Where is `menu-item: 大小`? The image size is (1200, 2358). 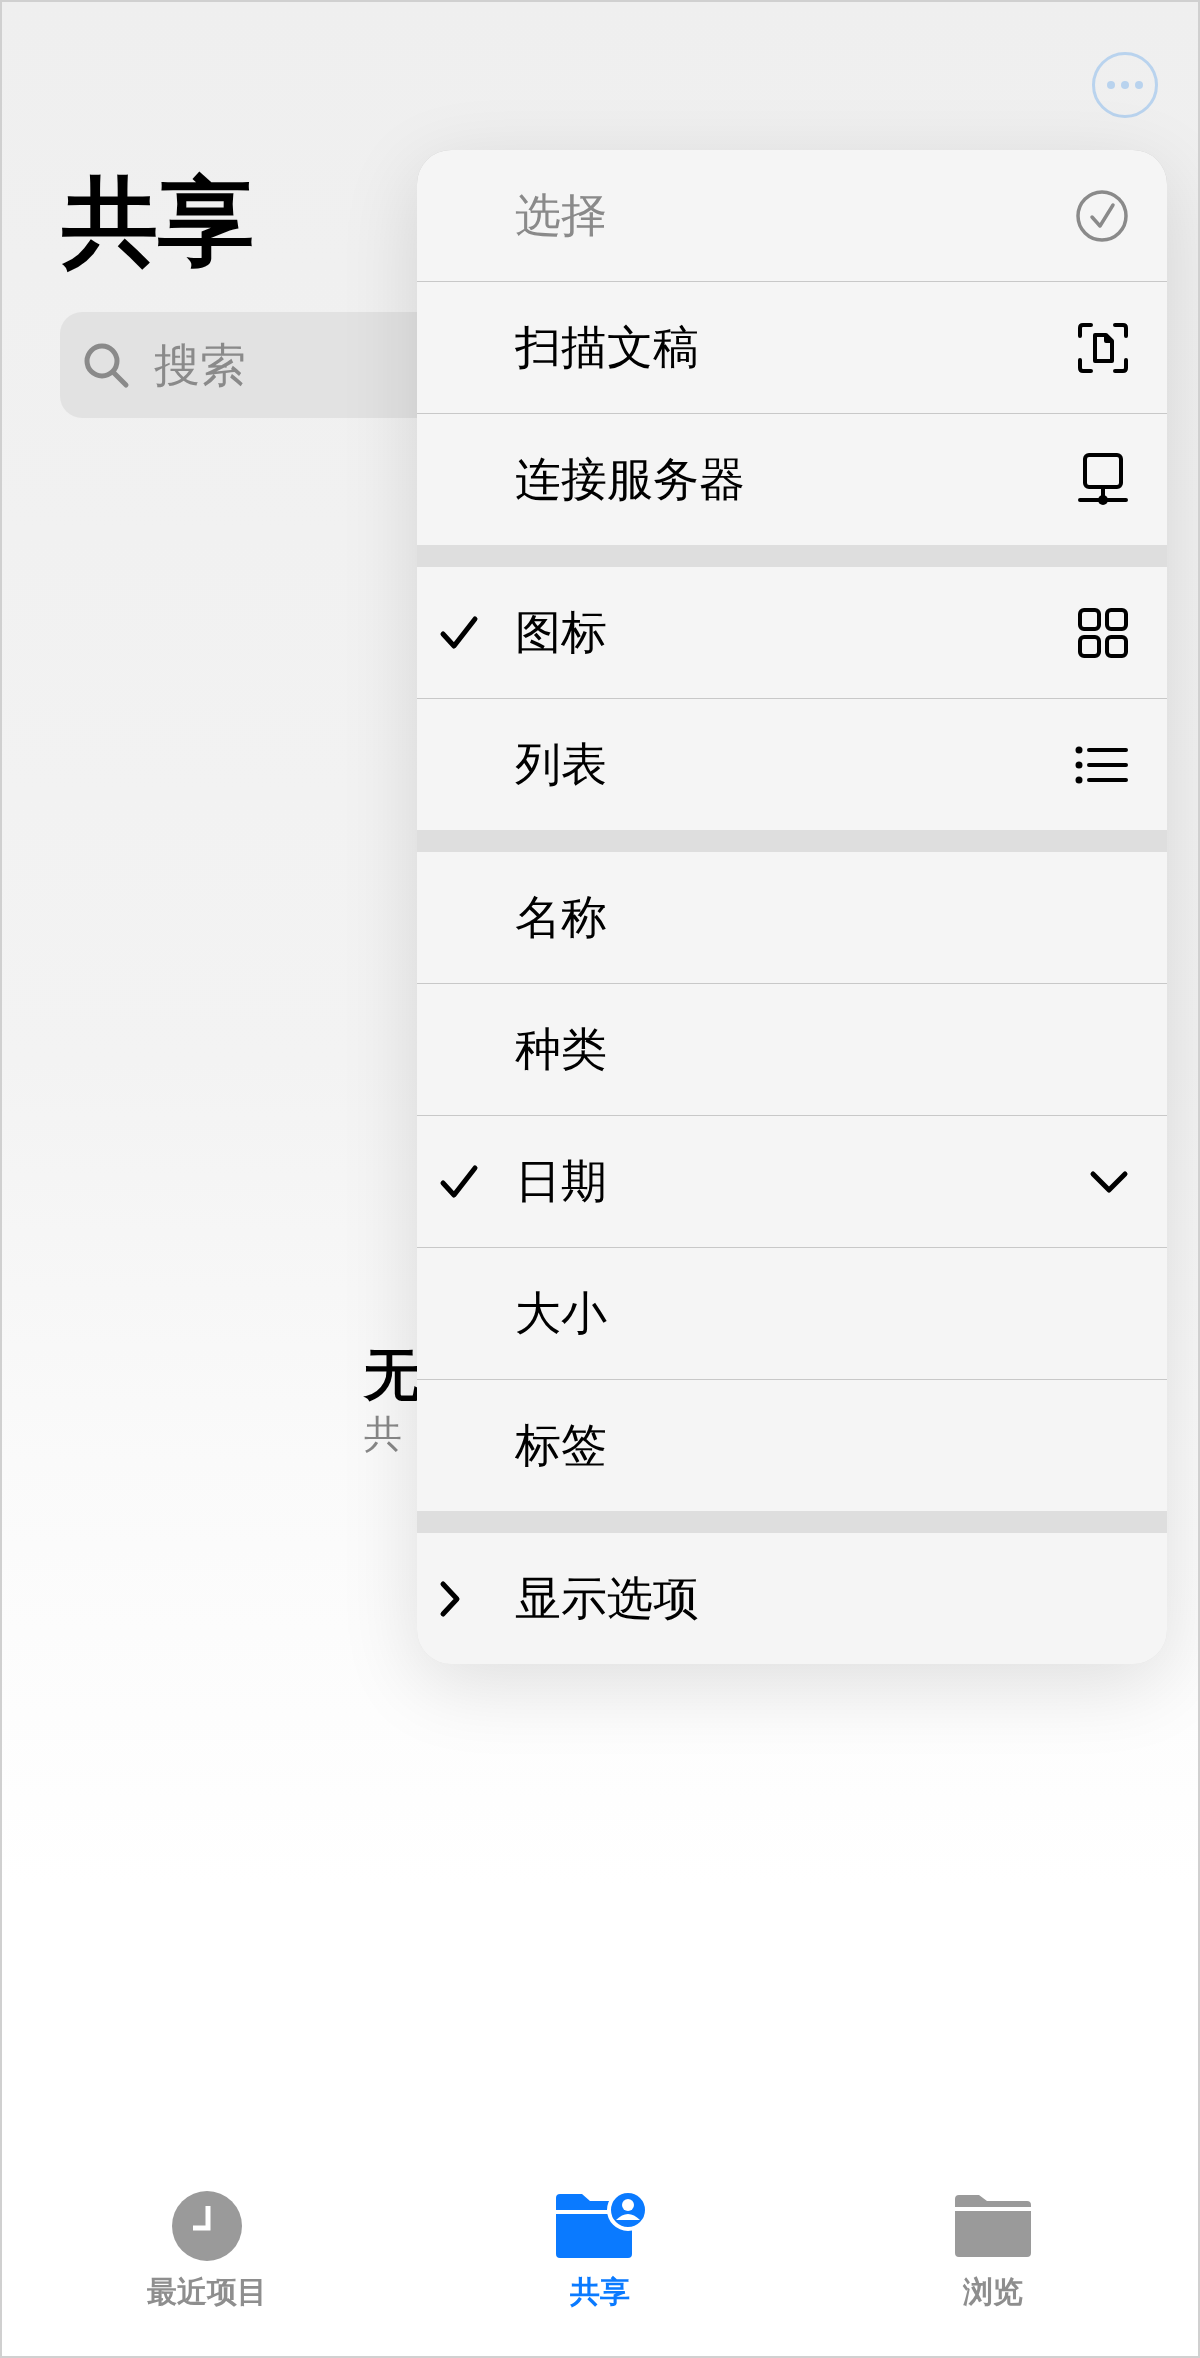 menu-item: 大小 is located at coordinates (792, 1313).